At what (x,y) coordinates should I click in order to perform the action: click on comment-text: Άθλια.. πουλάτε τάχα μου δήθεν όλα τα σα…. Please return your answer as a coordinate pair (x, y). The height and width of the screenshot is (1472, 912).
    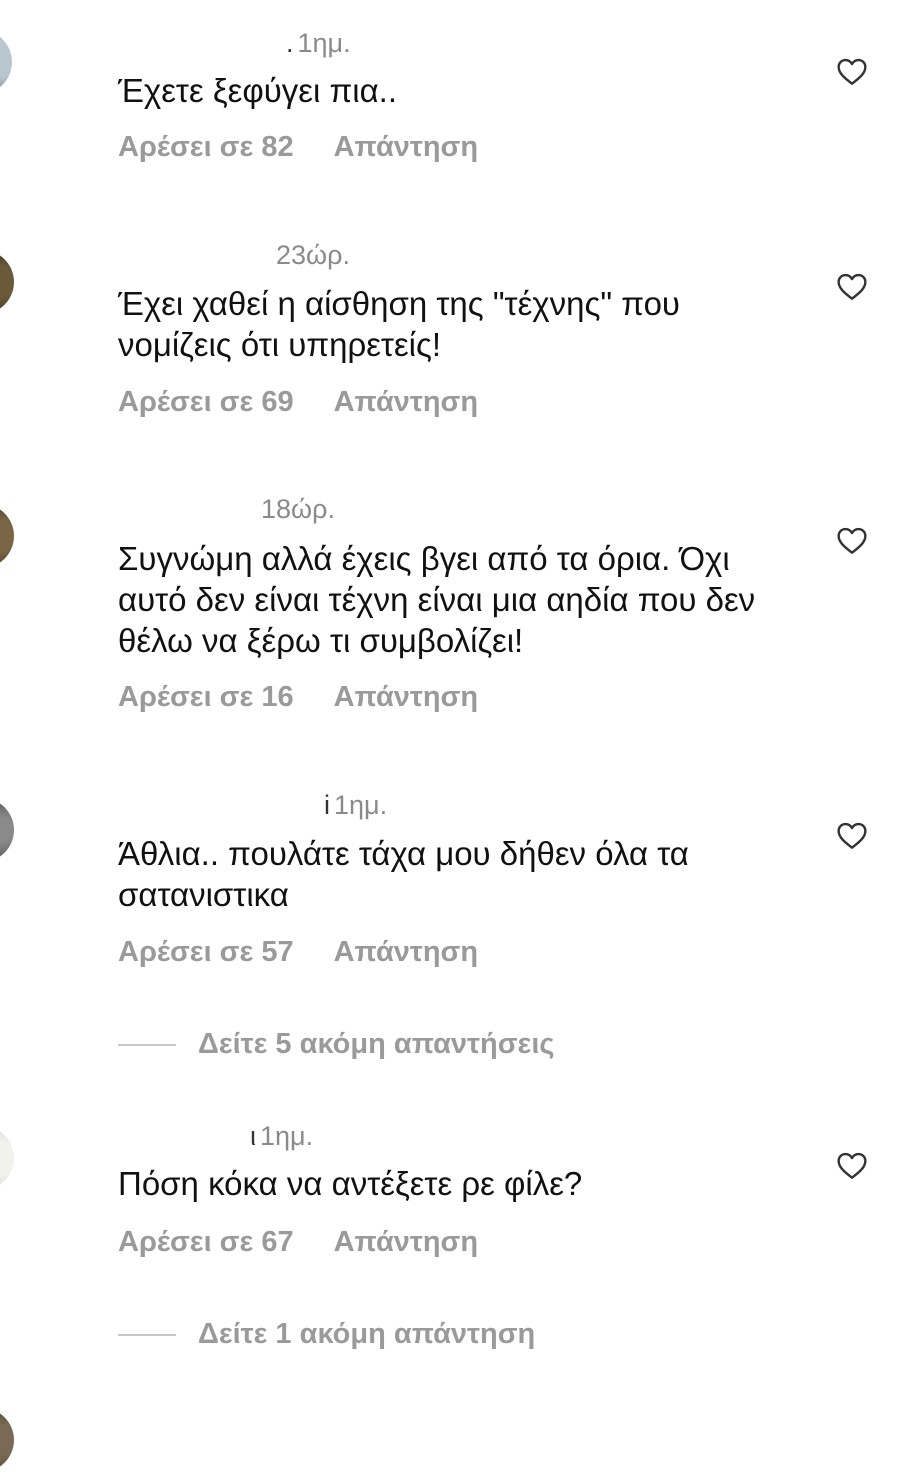
    Looking at the image, I should click on (403, 874).